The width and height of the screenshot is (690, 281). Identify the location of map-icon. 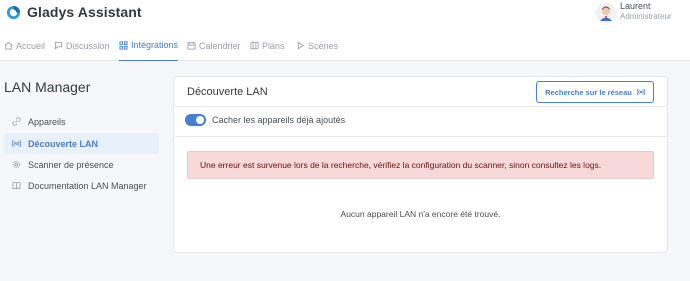
(254, 45).